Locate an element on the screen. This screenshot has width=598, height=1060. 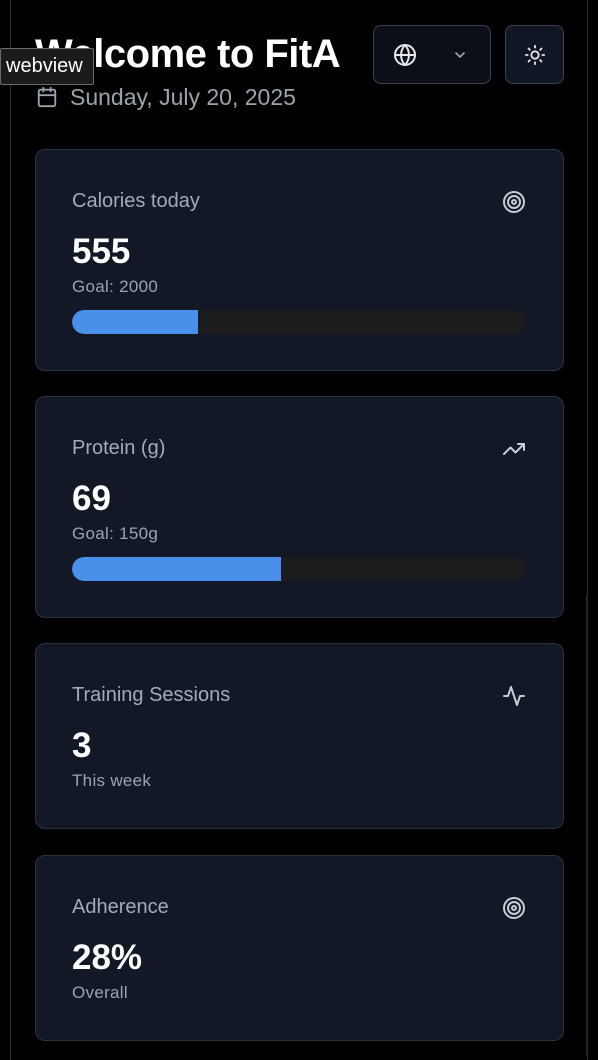
activity-icon is located at coordinates (514, 696).